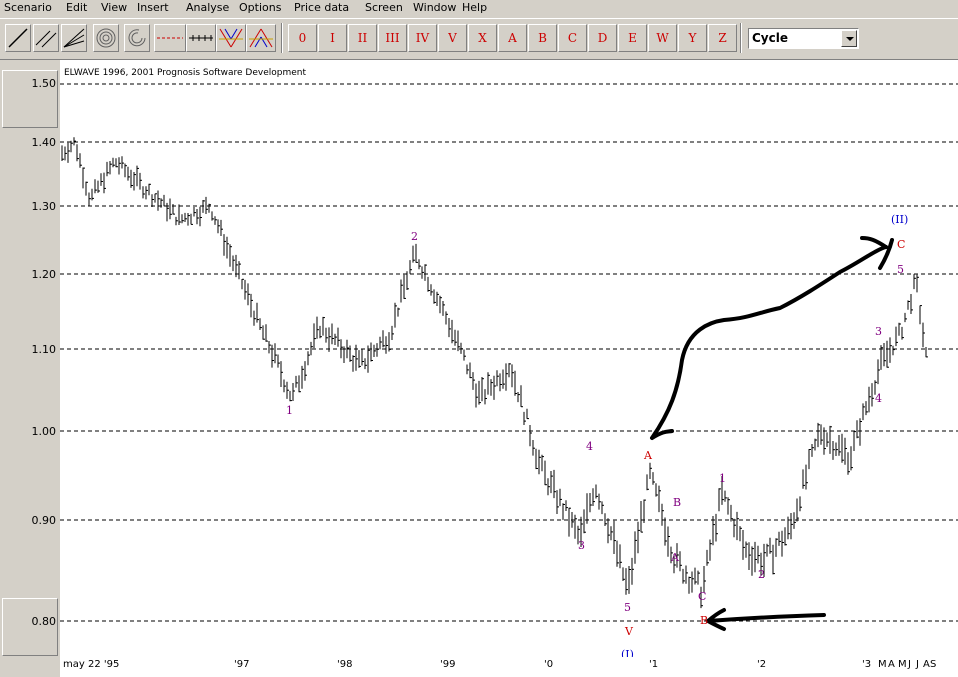 This screenshot has height=677, width=958. Describe the element at coordinates (201, 38) in the screenshot. I see `time-extension-icon` at that location.